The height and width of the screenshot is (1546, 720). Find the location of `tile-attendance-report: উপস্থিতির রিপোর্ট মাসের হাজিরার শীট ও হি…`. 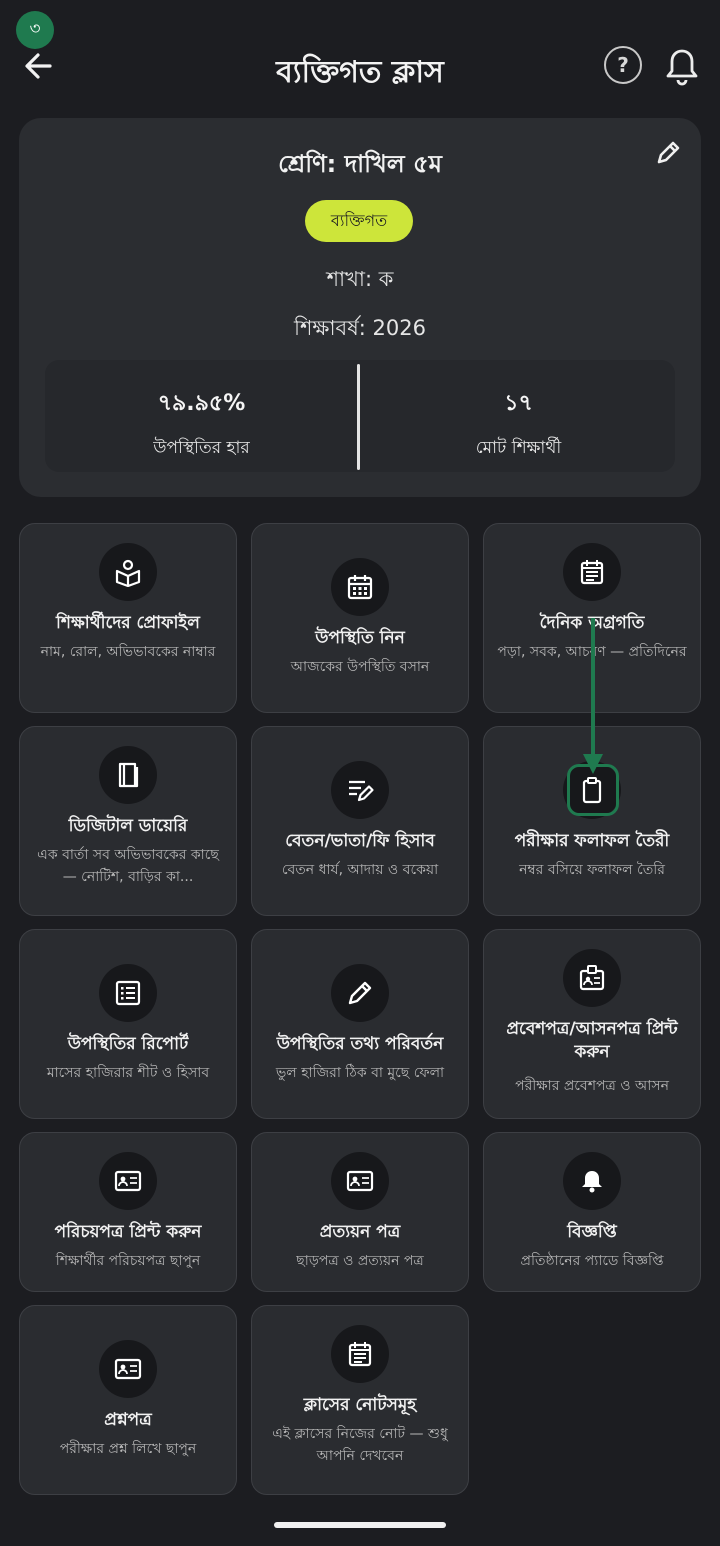

tile-attendance-report: উপস্থিতির রিপোর্ট মাসের হাজিরার শীট ও হি… is located at coordinates (128, 1024).